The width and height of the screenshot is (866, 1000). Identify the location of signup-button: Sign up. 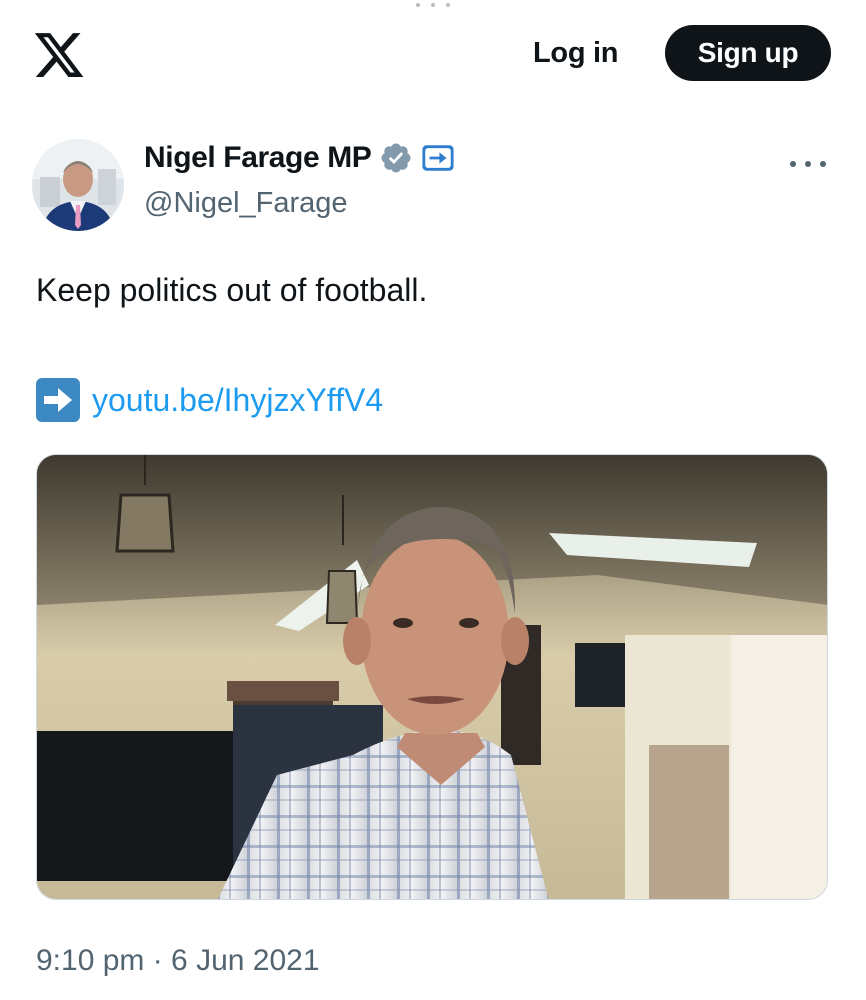
(748, 53).